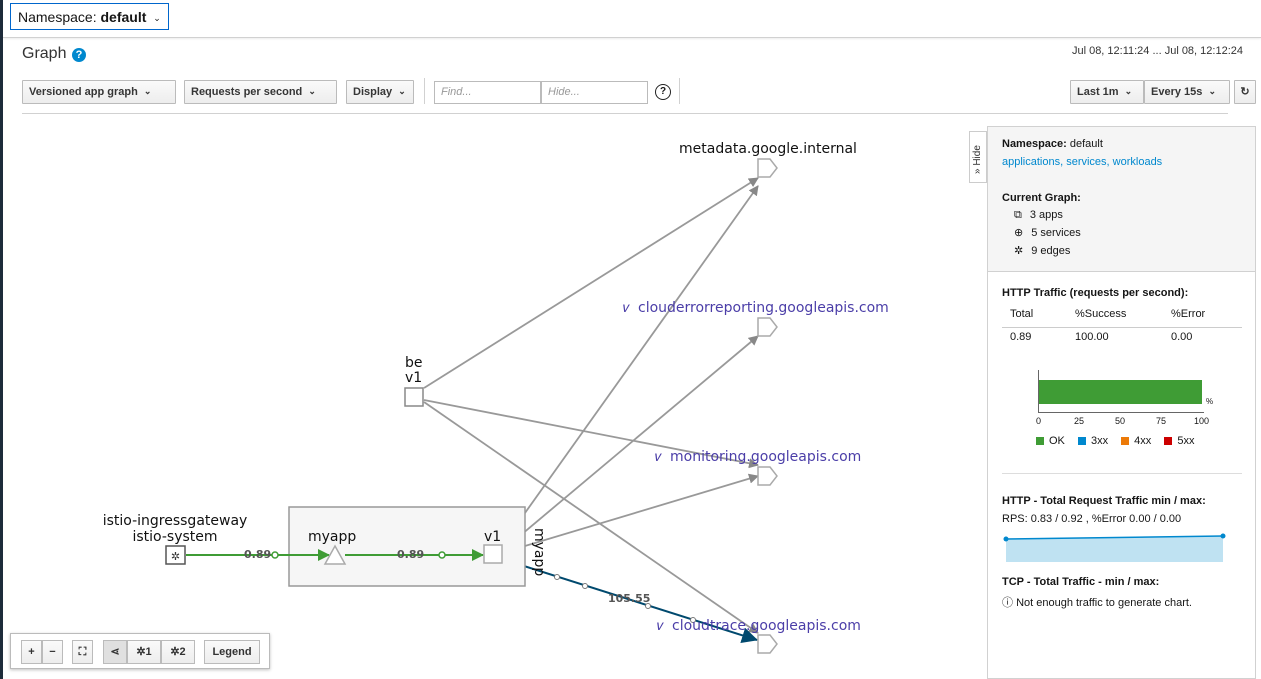 The width and height of the screenshot is (1261, 679). What do you see at coordinates (1104, 501) in the screenshot?
I see `http-minmax-title: HTTP - Total Request Traffic min / max:` at bounding box center [1104, 501].